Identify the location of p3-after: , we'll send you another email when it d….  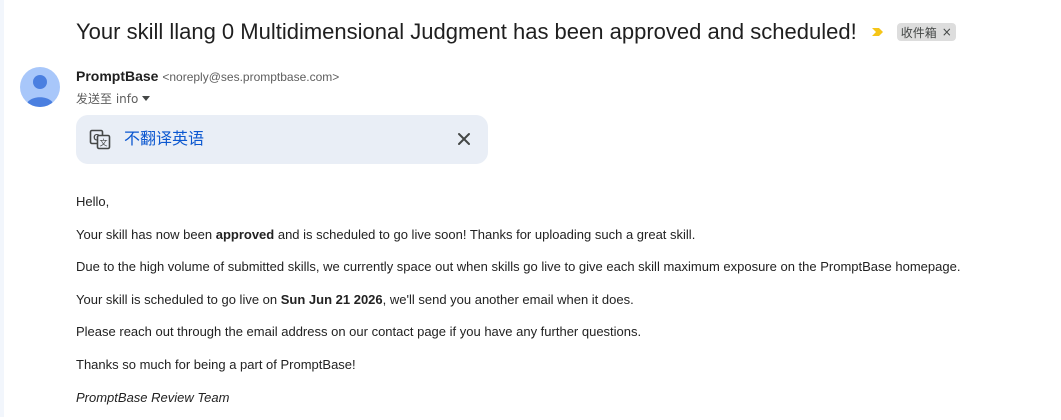
(508, 299).